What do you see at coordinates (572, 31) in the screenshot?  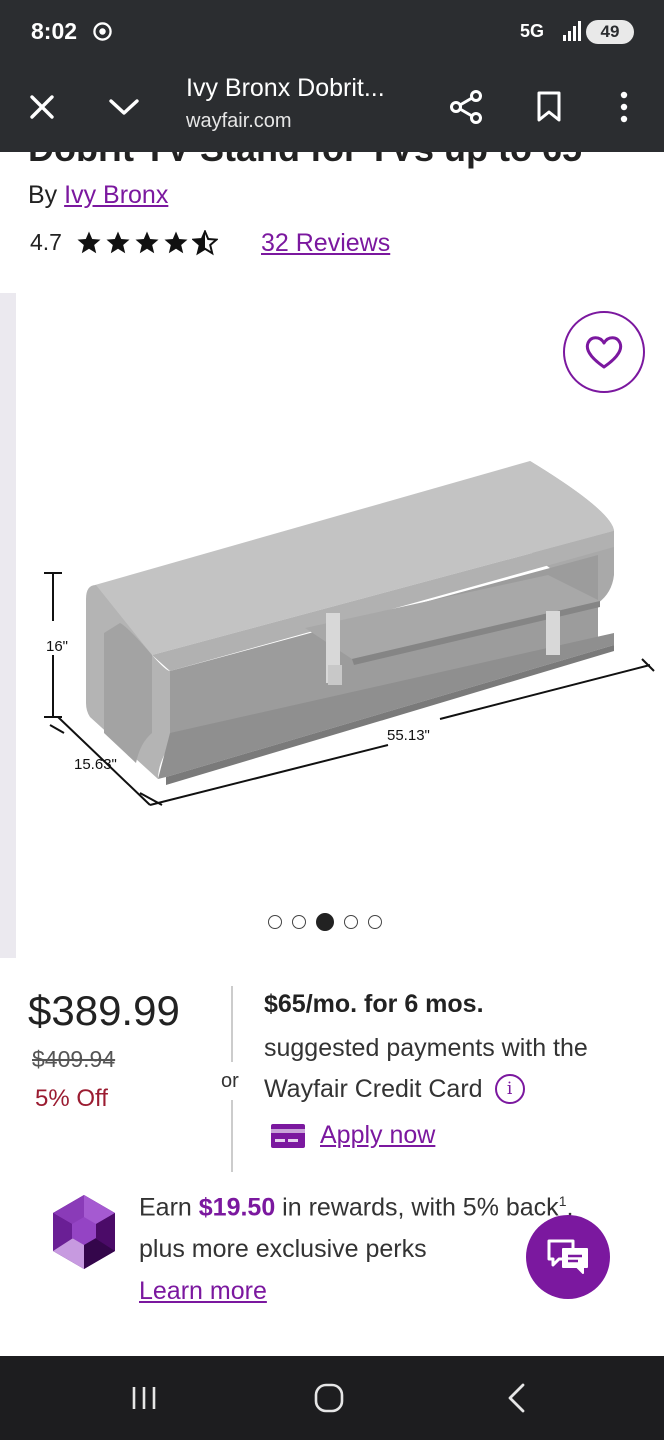 I see `signal-icon` at bounding box center [572, 31].